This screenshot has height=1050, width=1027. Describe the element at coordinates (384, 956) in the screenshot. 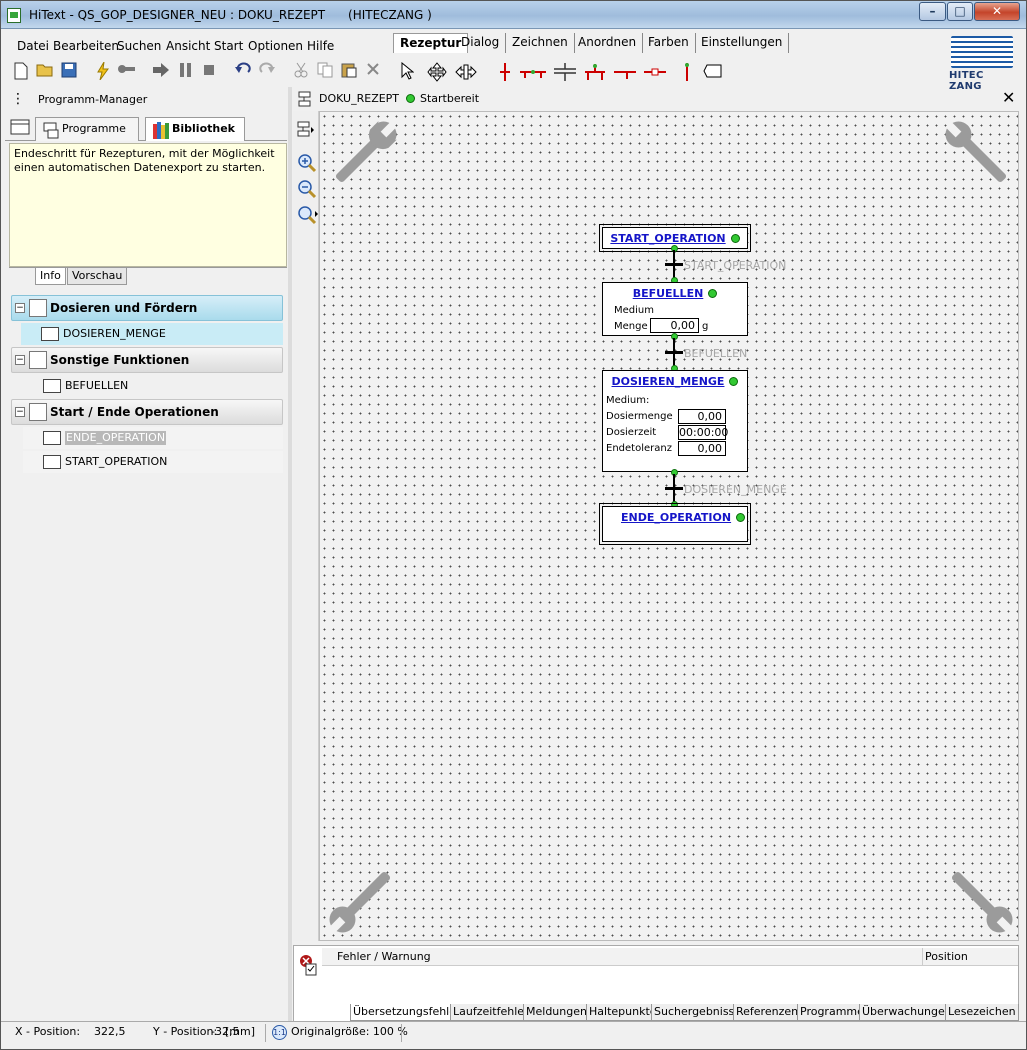

I see `col-fehler-warnung: Fehler / Warnung` at that location.